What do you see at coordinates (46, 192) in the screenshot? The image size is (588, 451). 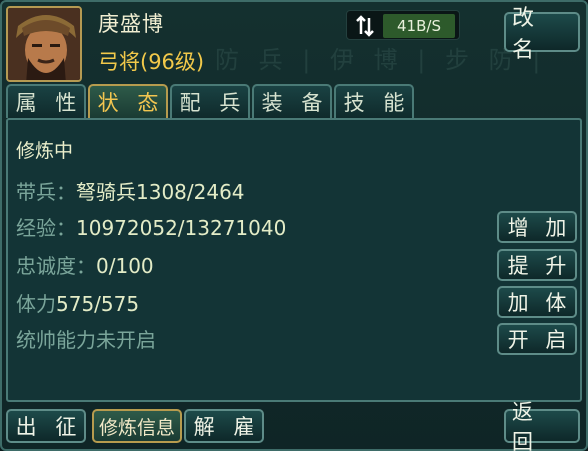 I see `troops-label: 带兵：` at bounding box center [46, 192].